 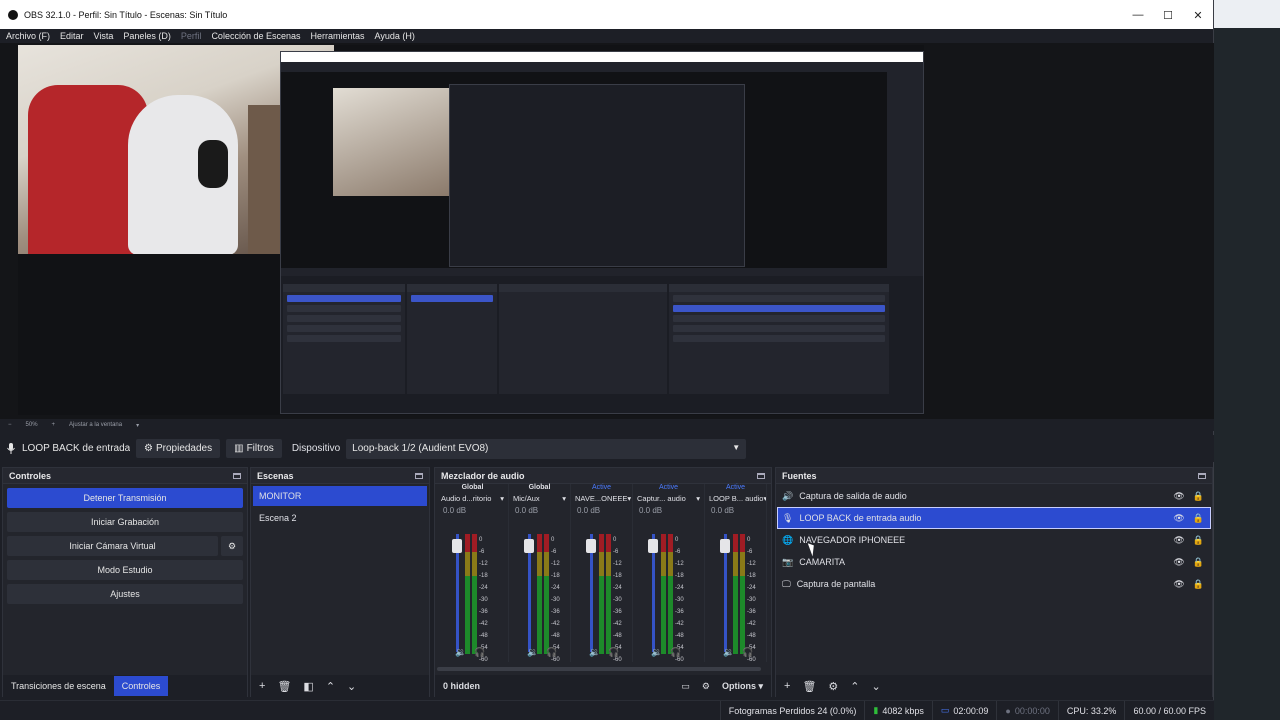 I want to click on close-button: ✕, so click(x=1198, y=15).